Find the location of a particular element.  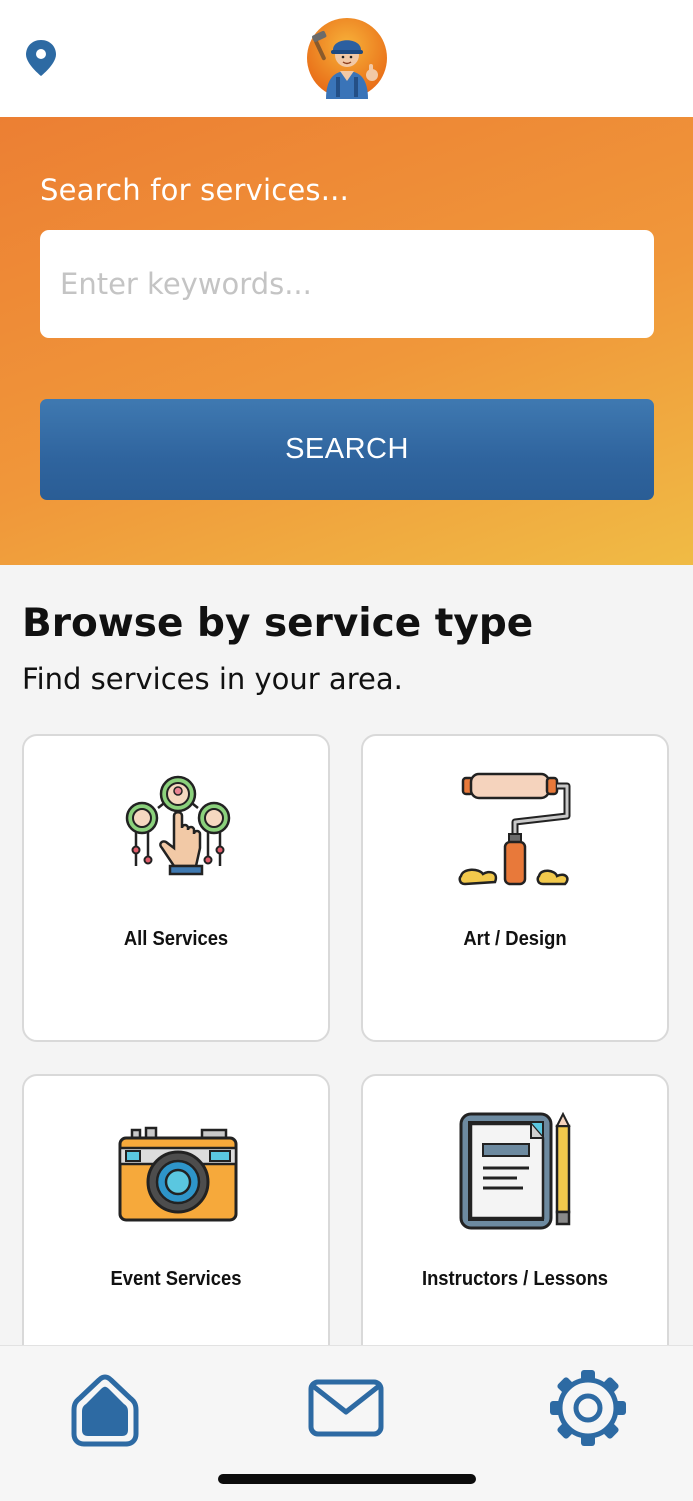

category-card-all-services: All Services is located at coordinates (176, 888).